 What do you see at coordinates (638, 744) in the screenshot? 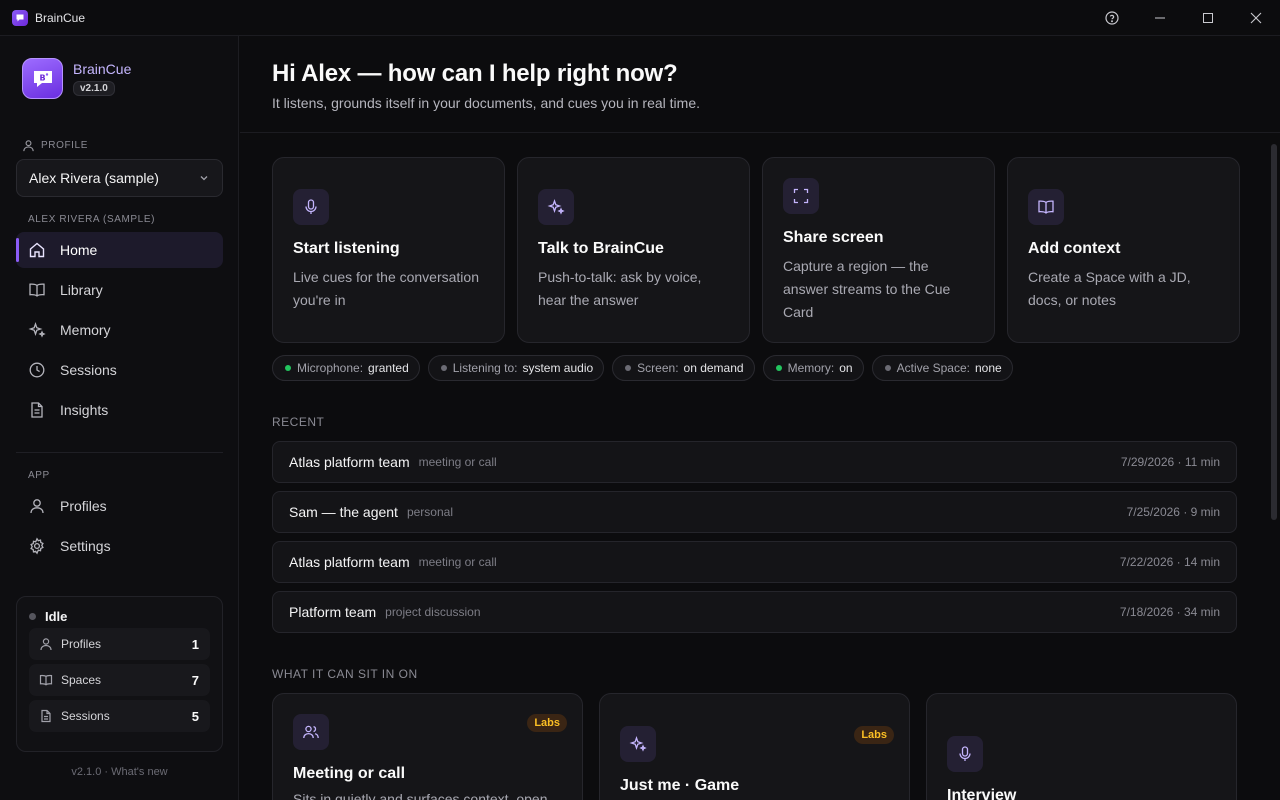
I see `sparkles-icon` at bounding box center [638, 744].